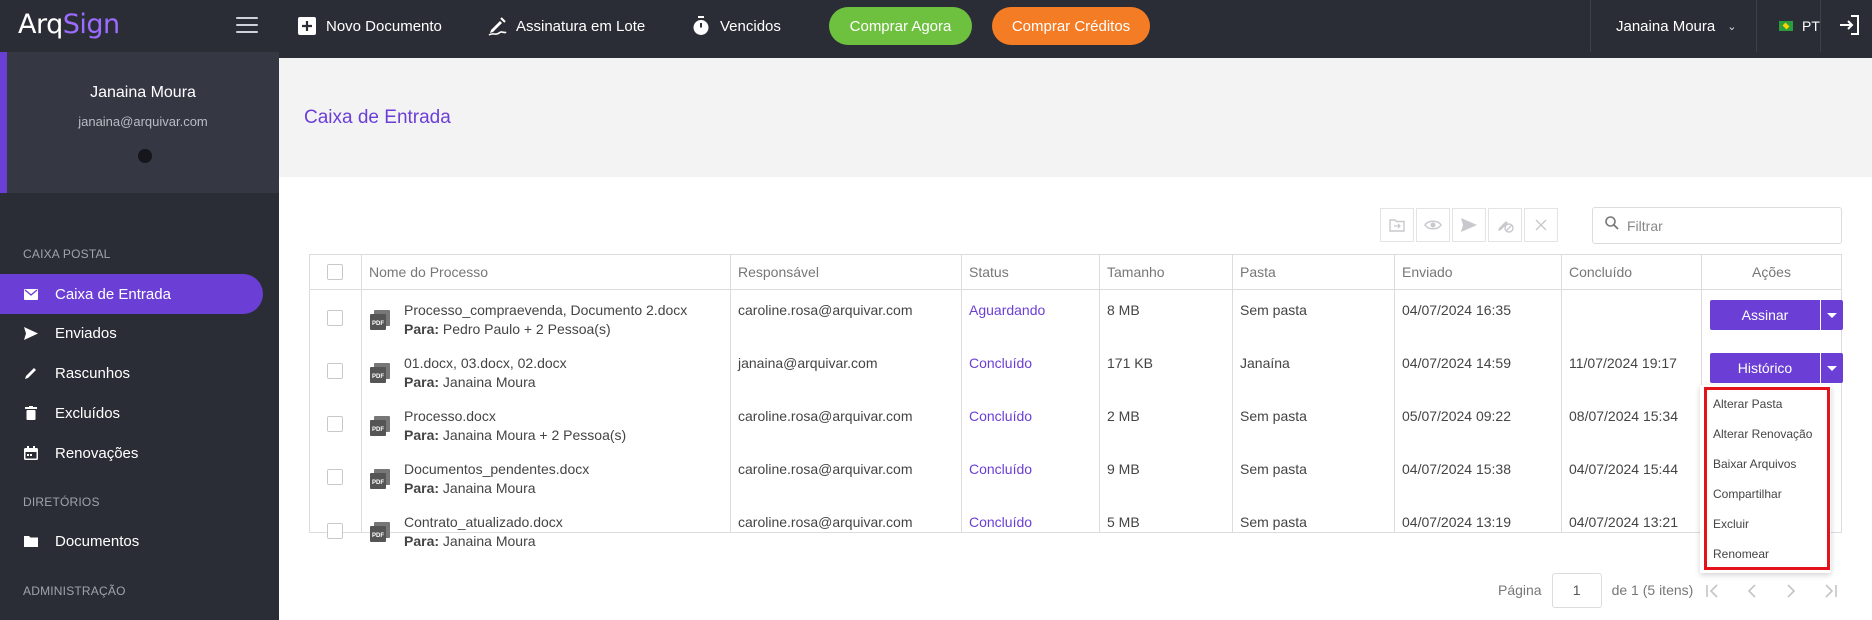 Image resolution: width=1872 pixels, height=620 pixels. Describe the element at coordinates (31, 294) in the screenshot. I see `mail-icon` at that location.